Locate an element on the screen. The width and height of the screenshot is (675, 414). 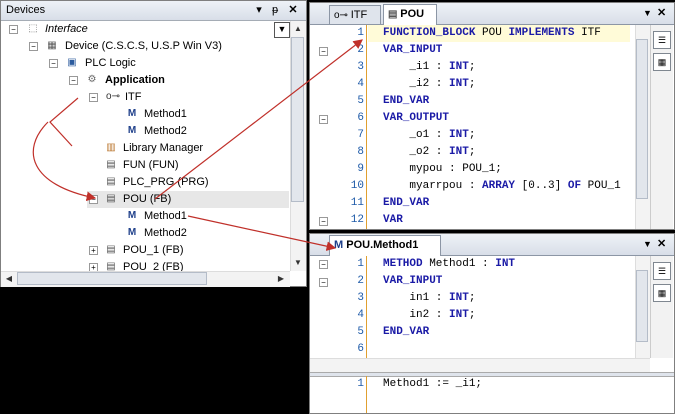
code-line: _i2 : INT; is located at coordinates (508, 84).